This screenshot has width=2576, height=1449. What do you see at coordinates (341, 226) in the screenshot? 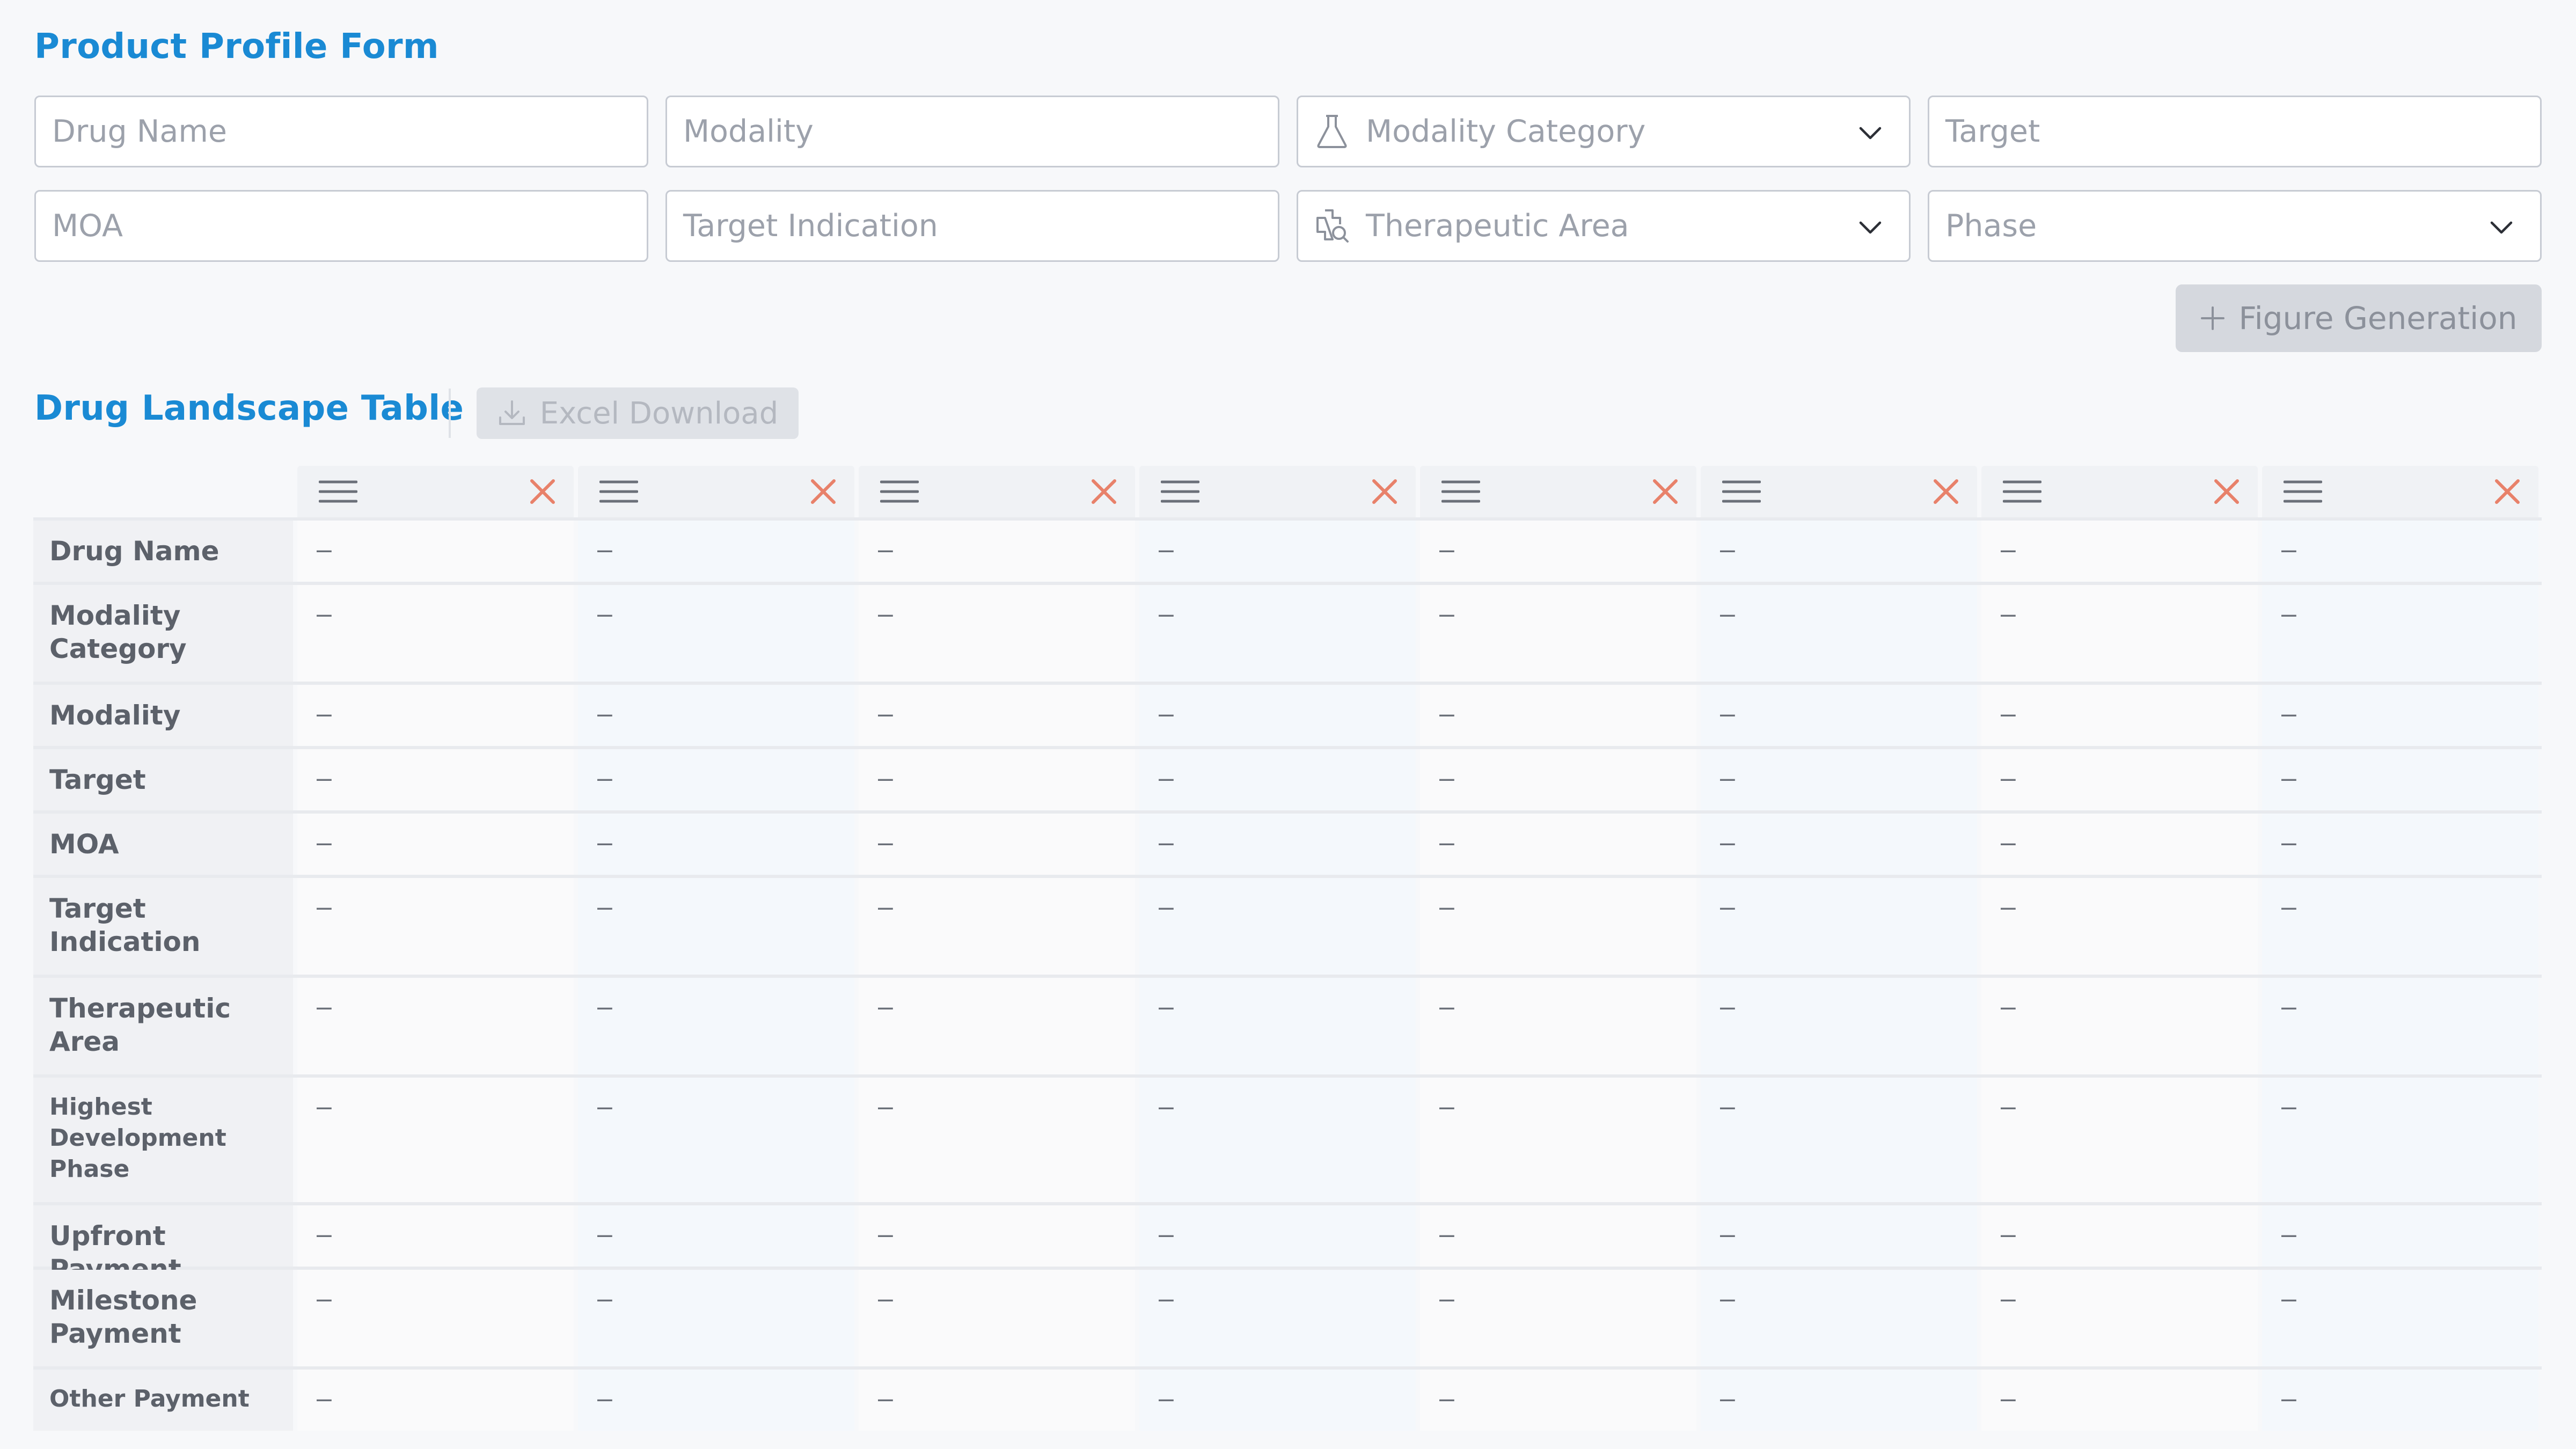
I see `moa-input: MOA` at bounding box center [341, 226].